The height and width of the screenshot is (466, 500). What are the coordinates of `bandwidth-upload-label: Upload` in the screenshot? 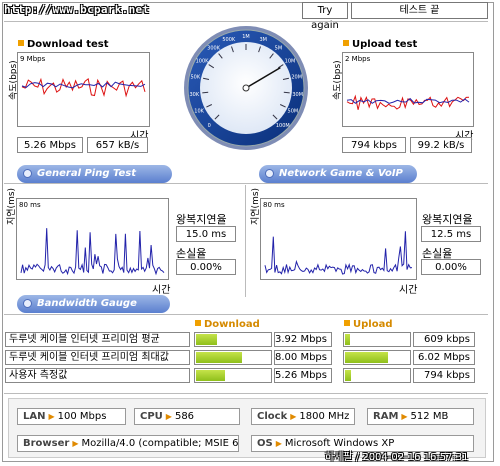 It's located at (373, 324).